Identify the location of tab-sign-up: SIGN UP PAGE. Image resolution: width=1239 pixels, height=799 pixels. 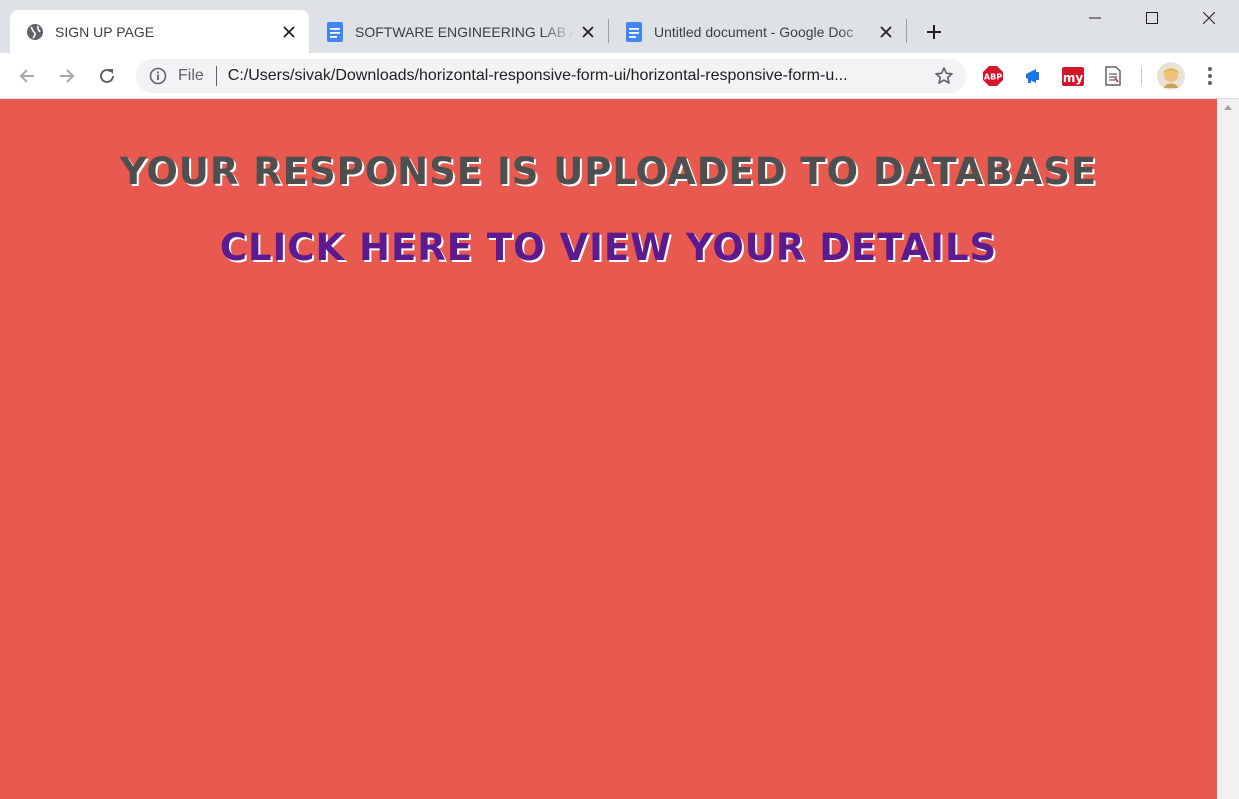
(159, 31).